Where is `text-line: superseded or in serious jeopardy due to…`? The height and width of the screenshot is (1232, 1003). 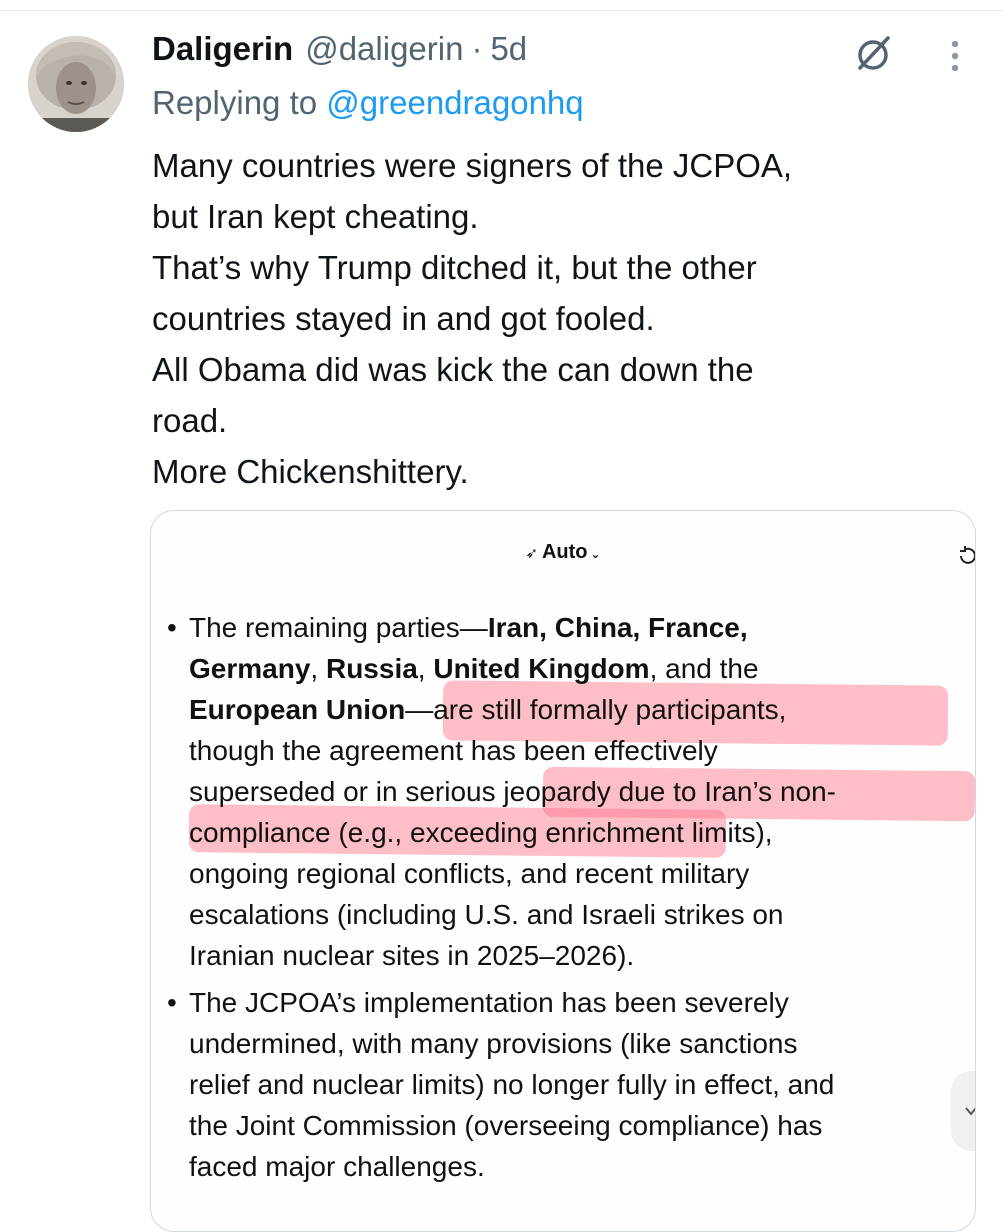
text-line: superseded or in serious jeopardy due to… is located at coordinates (512, 791).